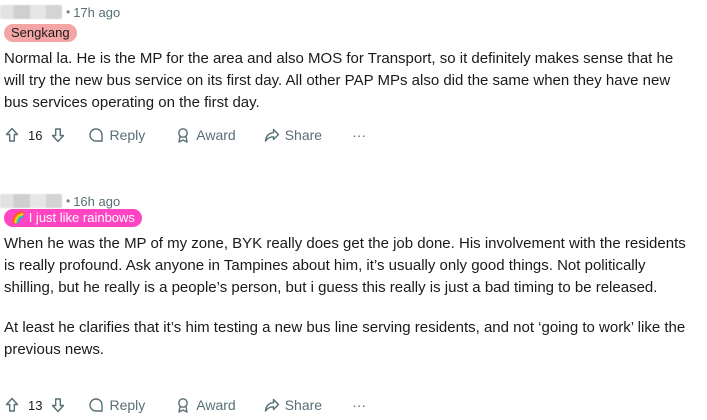  I want to click on user-flair: 🌈 I just like rainbows, so click(73, 218).